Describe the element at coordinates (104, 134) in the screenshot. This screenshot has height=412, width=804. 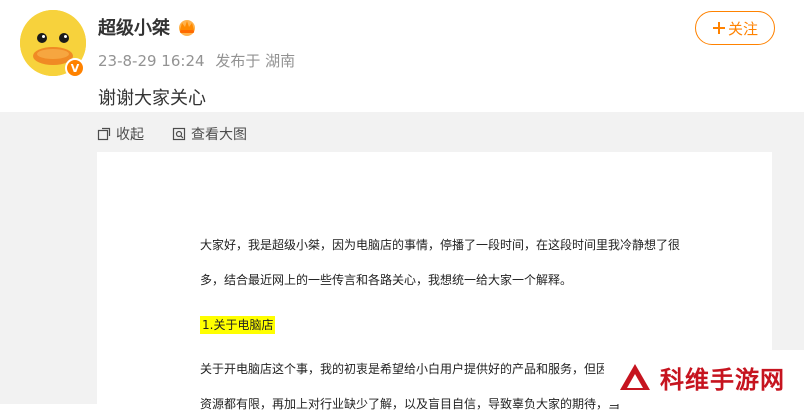
I see `collapse-icon` at that location.